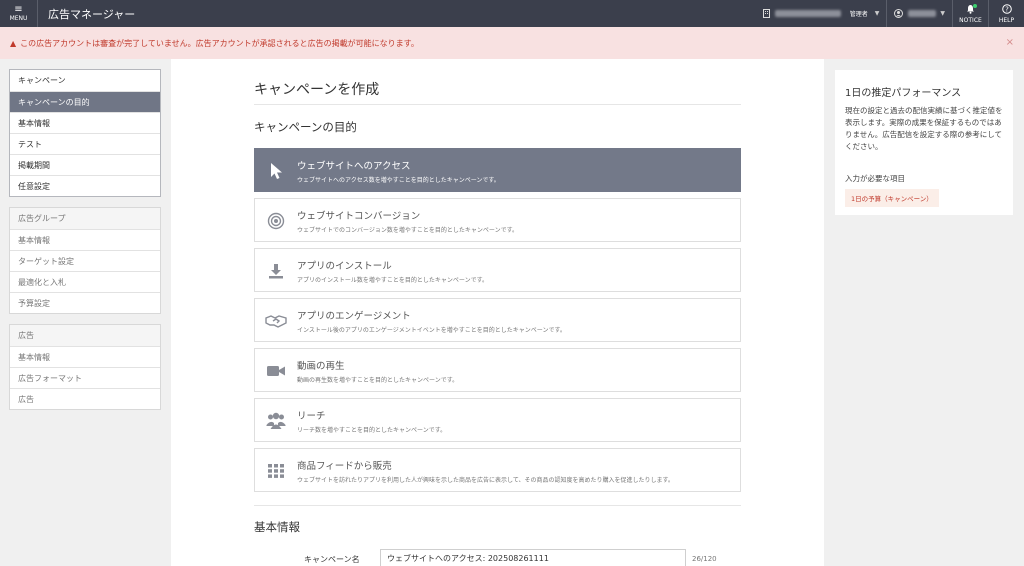 The width and height of the screenshot is (1024, 566). Describe the element at coordinates (332, 559) in the screenshot. I see `campaign-name-label: キャンペーン名` at that location.